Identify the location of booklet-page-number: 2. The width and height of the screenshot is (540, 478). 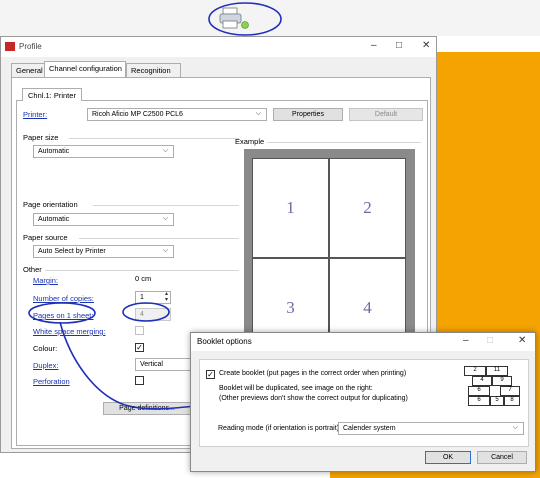
(475, 371).